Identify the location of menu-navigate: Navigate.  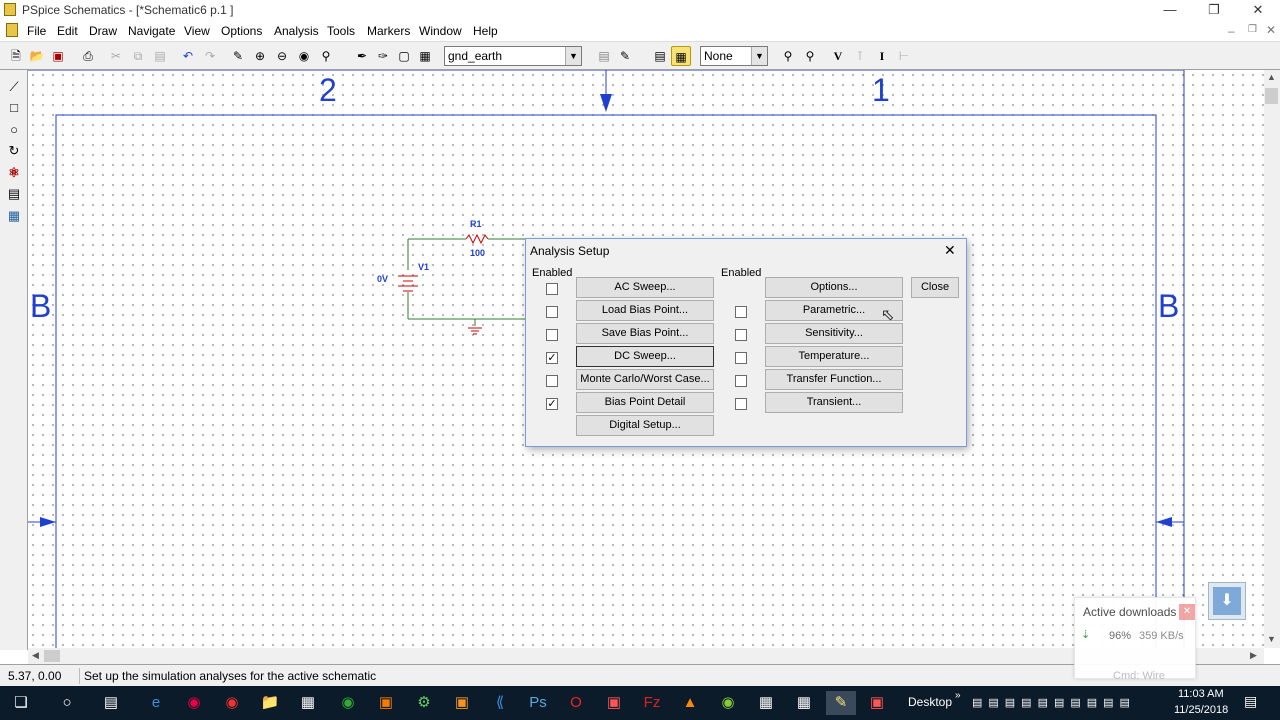
(151, 31).